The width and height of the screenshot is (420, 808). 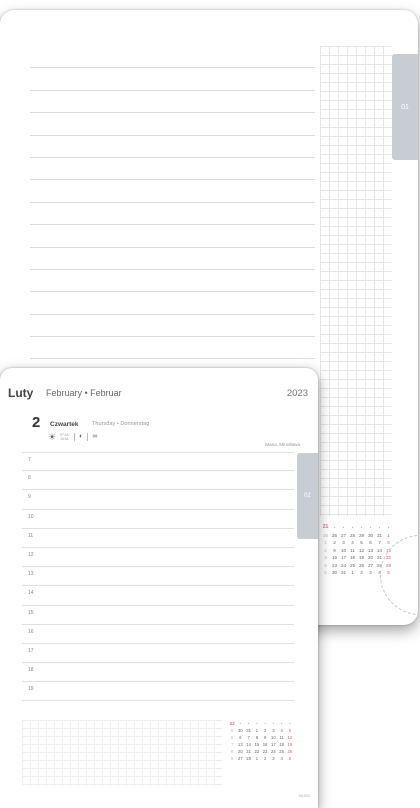 I want to click on hour-label: 13, so click(x=31, y=574).